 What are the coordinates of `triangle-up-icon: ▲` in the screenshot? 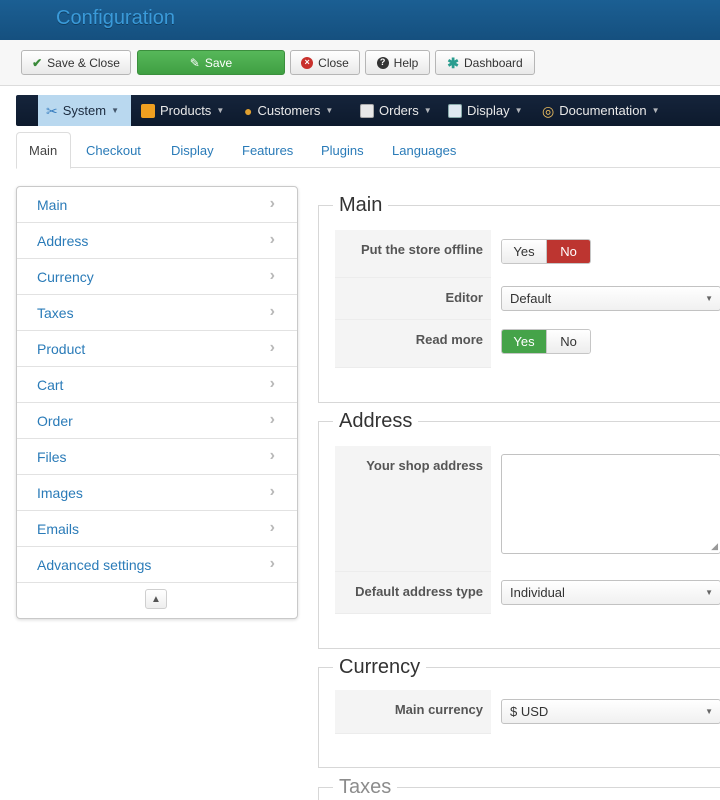 It's located at (156, 599).